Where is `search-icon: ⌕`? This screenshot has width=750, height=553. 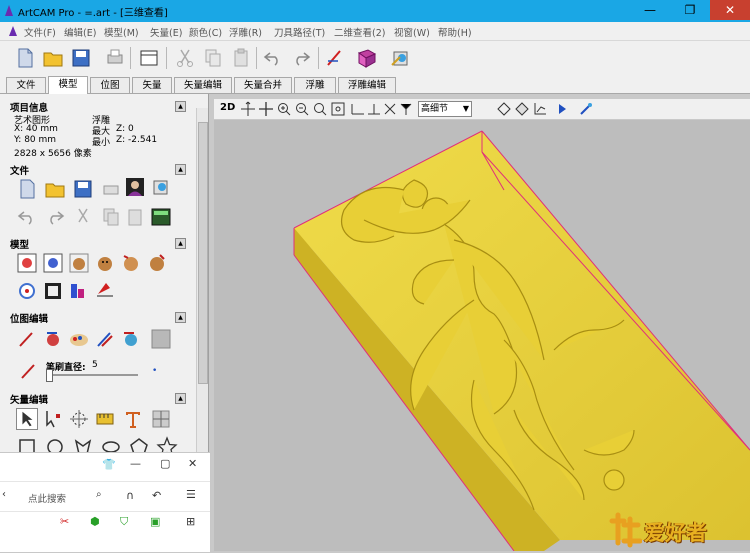 search-icon: ⌕ is located at coordinates (99, 494).